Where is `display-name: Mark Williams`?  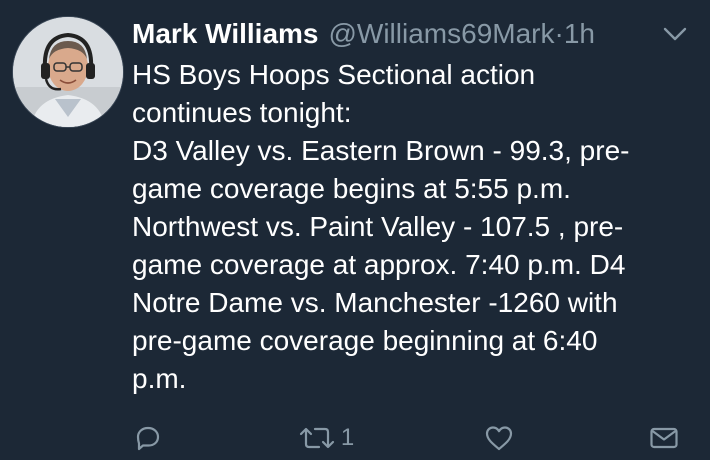
display-name: Mark Williams is located at coordinates (225, 34).